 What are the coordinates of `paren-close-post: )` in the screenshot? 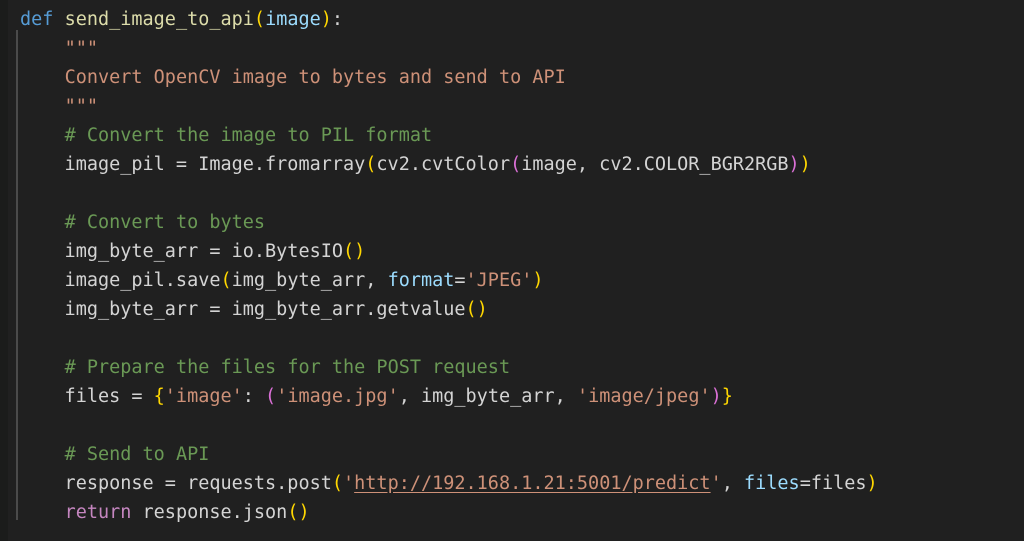 It's located at (872, 483).